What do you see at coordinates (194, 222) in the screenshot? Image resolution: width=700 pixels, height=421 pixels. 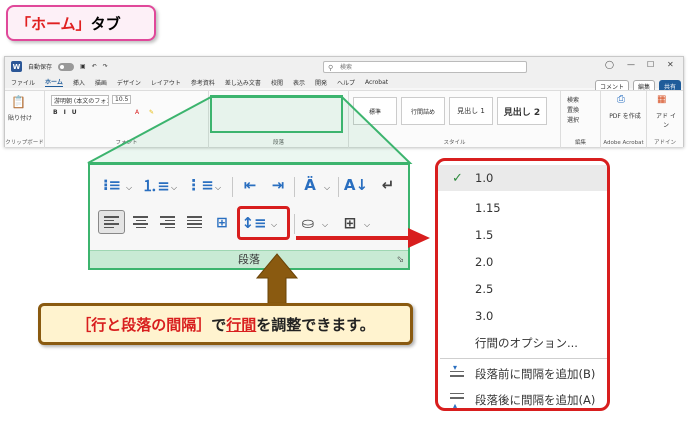 I see `justify-icon` at bounding box center [194, 222].